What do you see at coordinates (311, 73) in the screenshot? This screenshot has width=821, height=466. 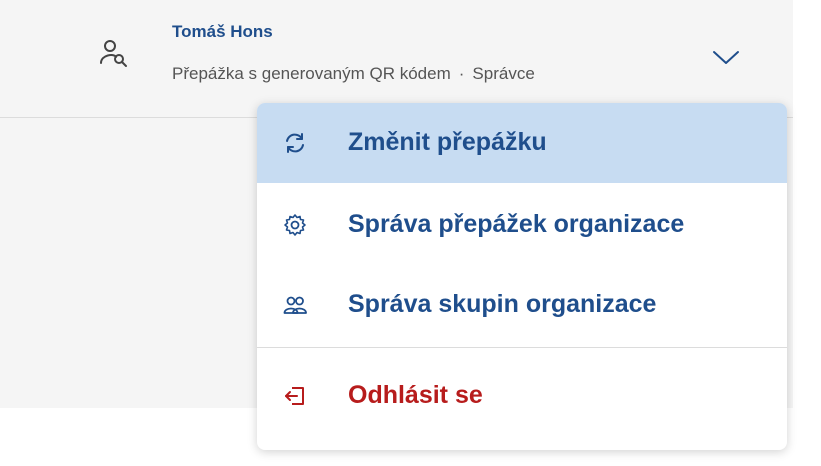 I see `counter-name: Přepážka s generovaným QR kódem` at bounding box center [311, 73].